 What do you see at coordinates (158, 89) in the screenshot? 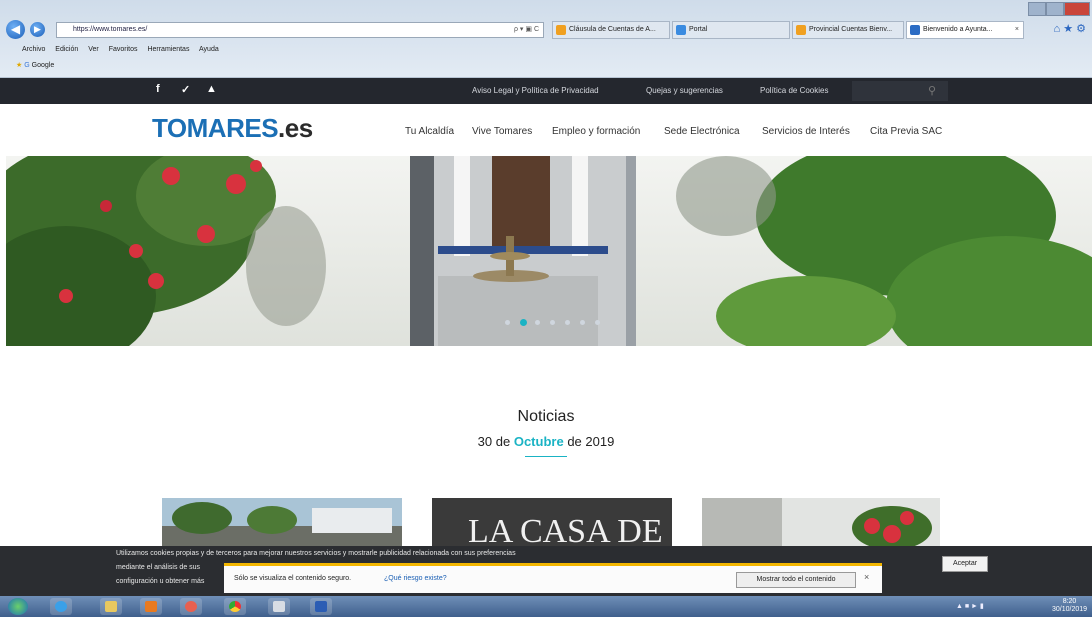
I see `facebook-icon: f` at bounding box center [158, 89].